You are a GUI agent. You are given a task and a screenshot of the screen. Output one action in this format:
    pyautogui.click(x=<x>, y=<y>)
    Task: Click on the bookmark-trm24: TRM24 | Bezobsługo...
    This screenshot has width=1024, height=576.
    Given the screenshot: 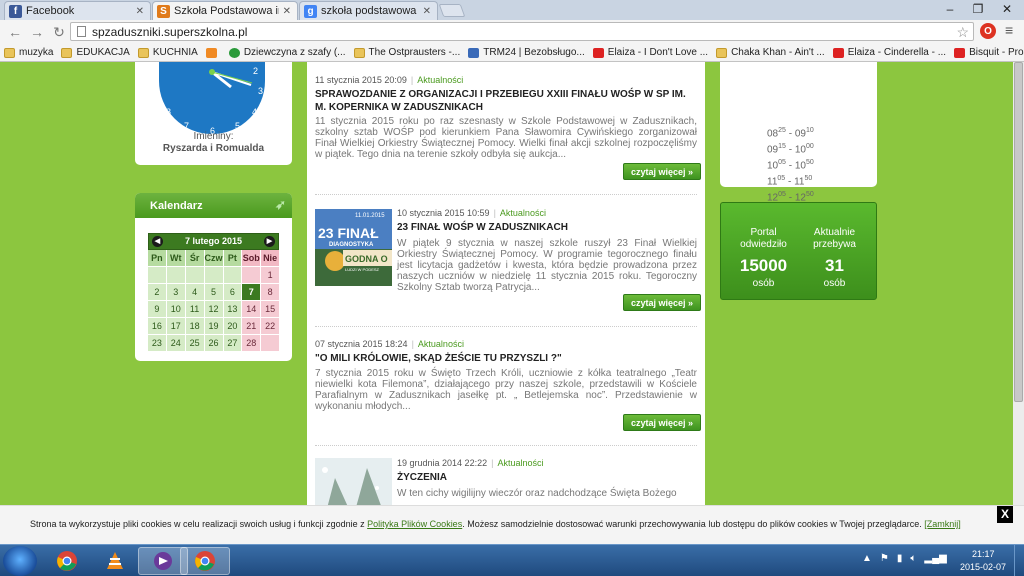 What is the action you would take?
    pyautogui.click(x=526, y=52)
    